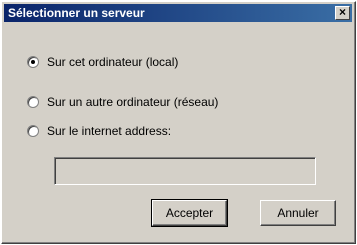 The height and width of the screenshot is (245, 357). I want to click on close-icon: ×, so click(342, 12).